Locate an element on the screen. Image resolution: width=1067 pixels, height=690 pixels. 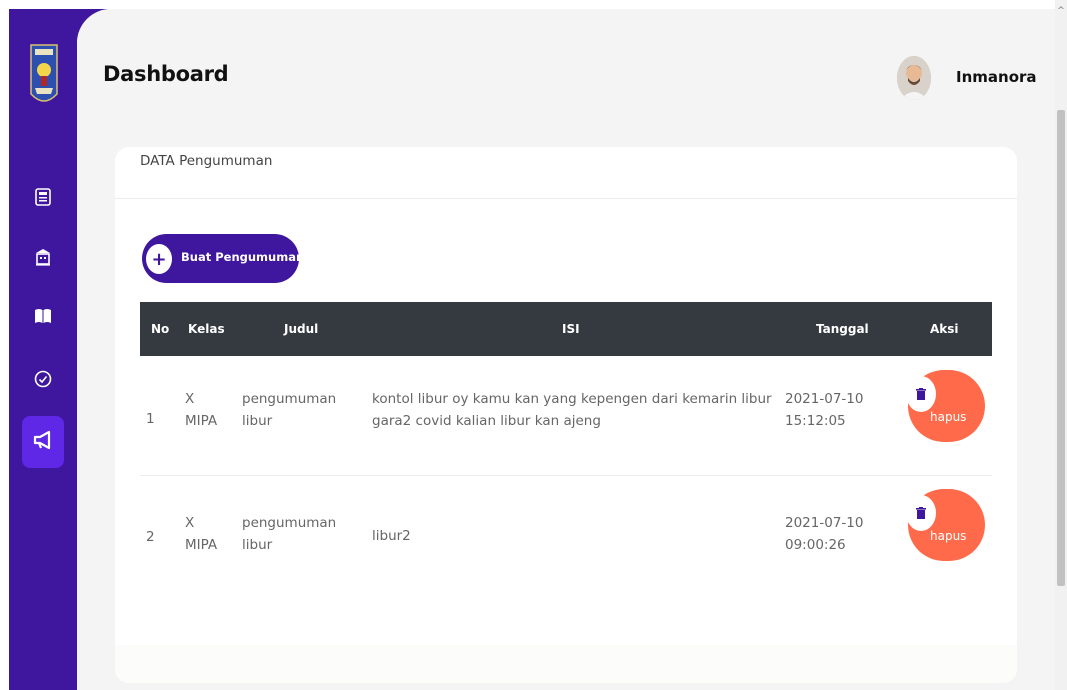
page-scrollbar: ^ is located at coordinates (1061, 345).